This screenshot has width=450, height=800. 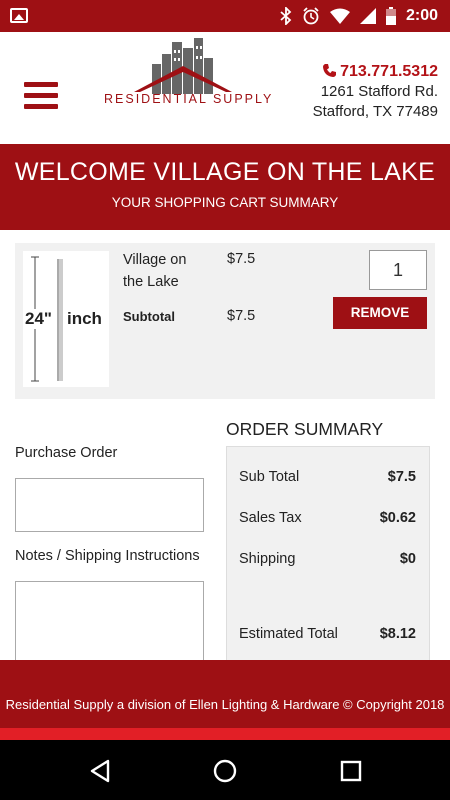 I want to click on phone-icon, so click(x=329, y=70).